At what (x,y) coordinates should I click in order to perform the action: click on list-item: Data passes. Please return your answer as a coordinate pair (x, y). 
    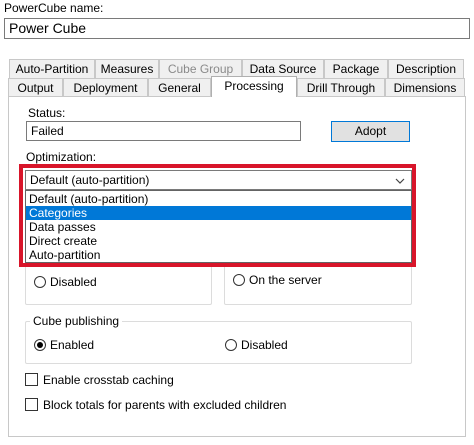
    Looking at the image, I should click on (218, 227).